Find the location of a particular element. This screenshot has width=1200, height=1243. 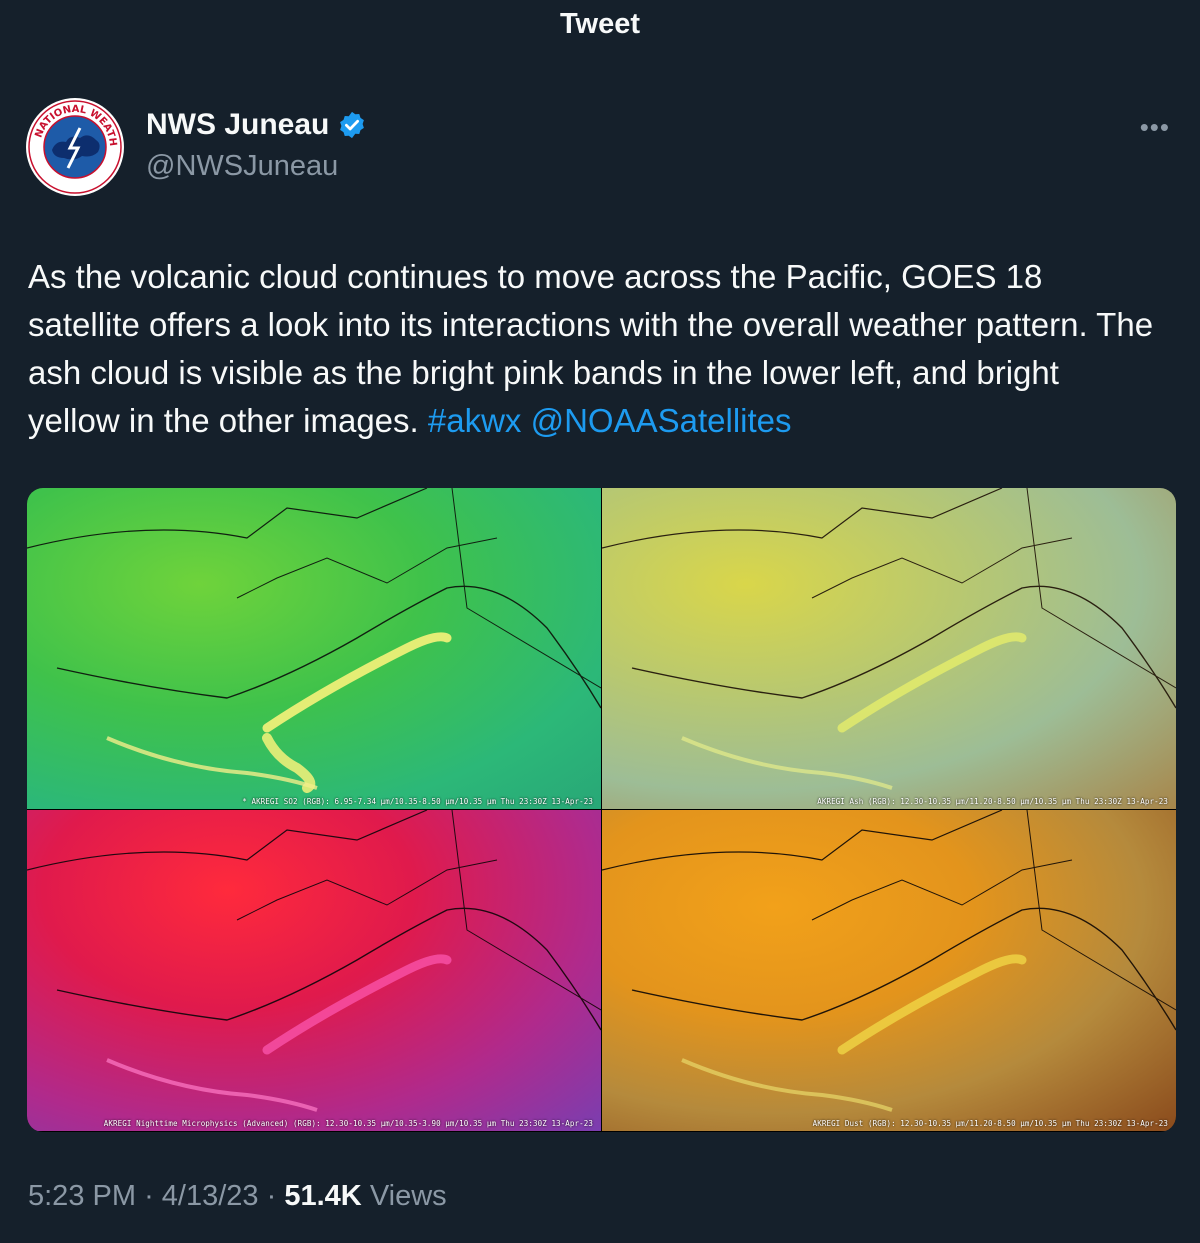

author-avatar: NATIONAL WEATHER SERVICE is located at coordinates (75, 147).